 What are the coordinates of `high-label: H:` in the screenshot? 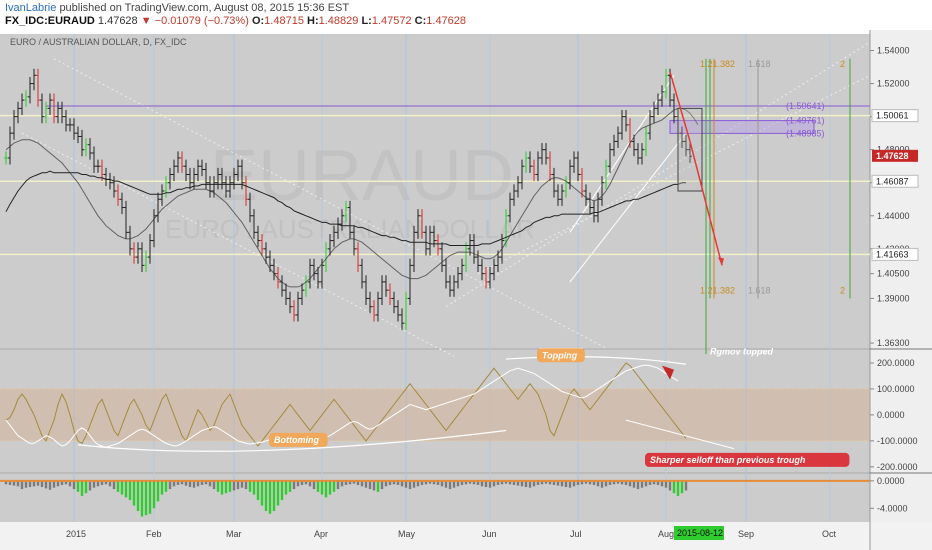 It's located at (313, 21).